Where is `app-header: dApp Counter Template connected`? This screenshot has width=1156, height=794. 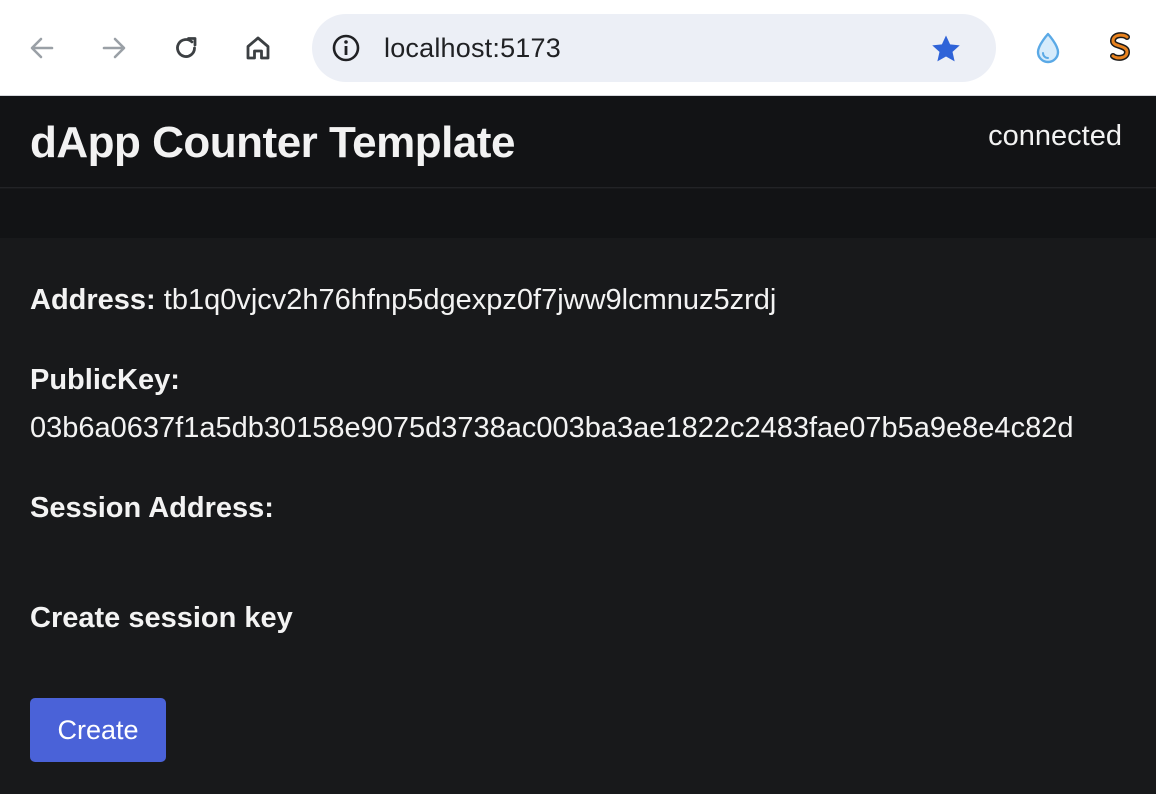
app-header: dApp Counter Template connected is located at coordinates (578, 142).